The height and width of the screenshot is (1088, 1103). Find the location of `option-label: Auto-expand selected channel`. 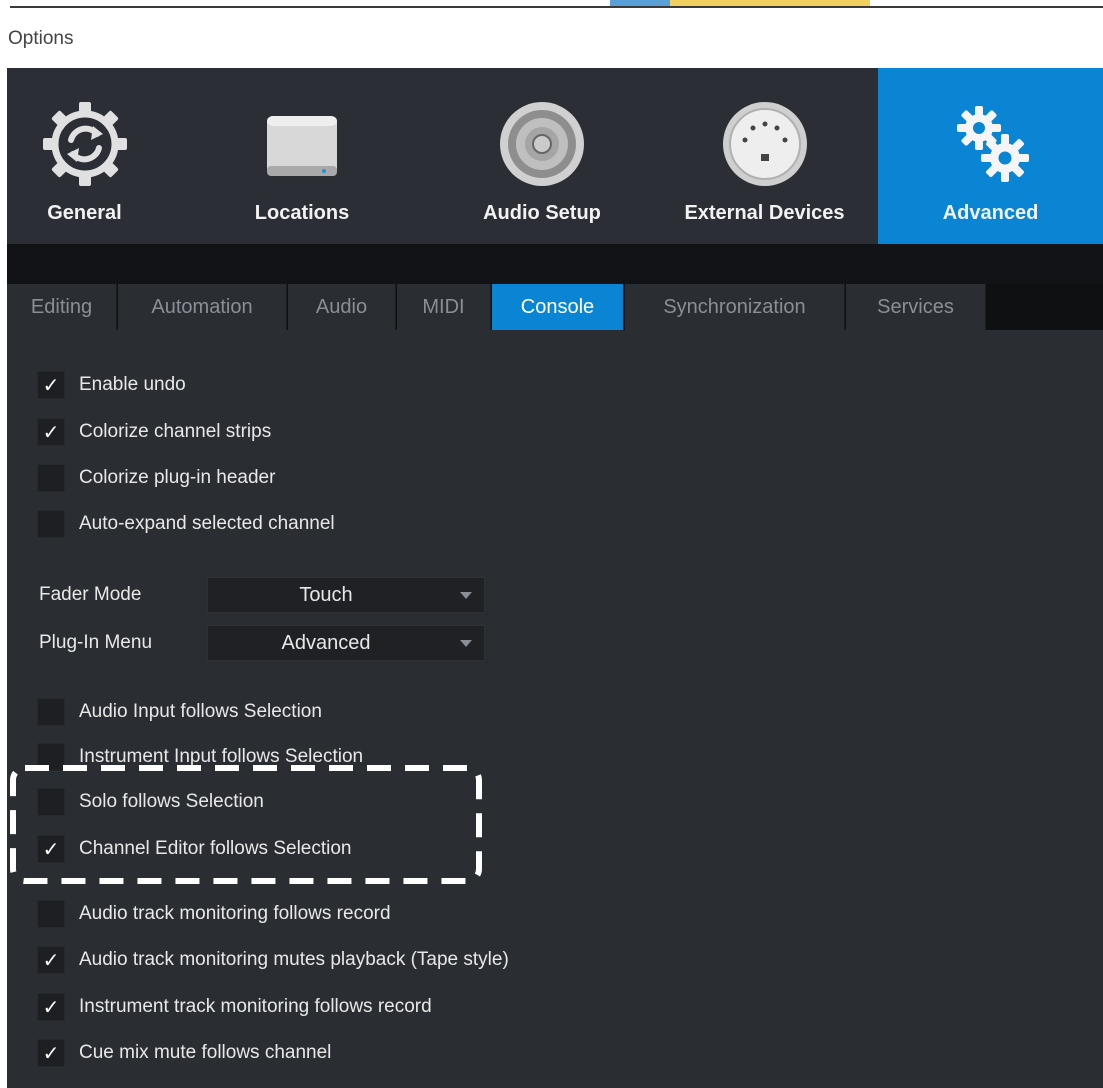

option-label: Auto-expand selected channel is located at coordinates (207, 523).